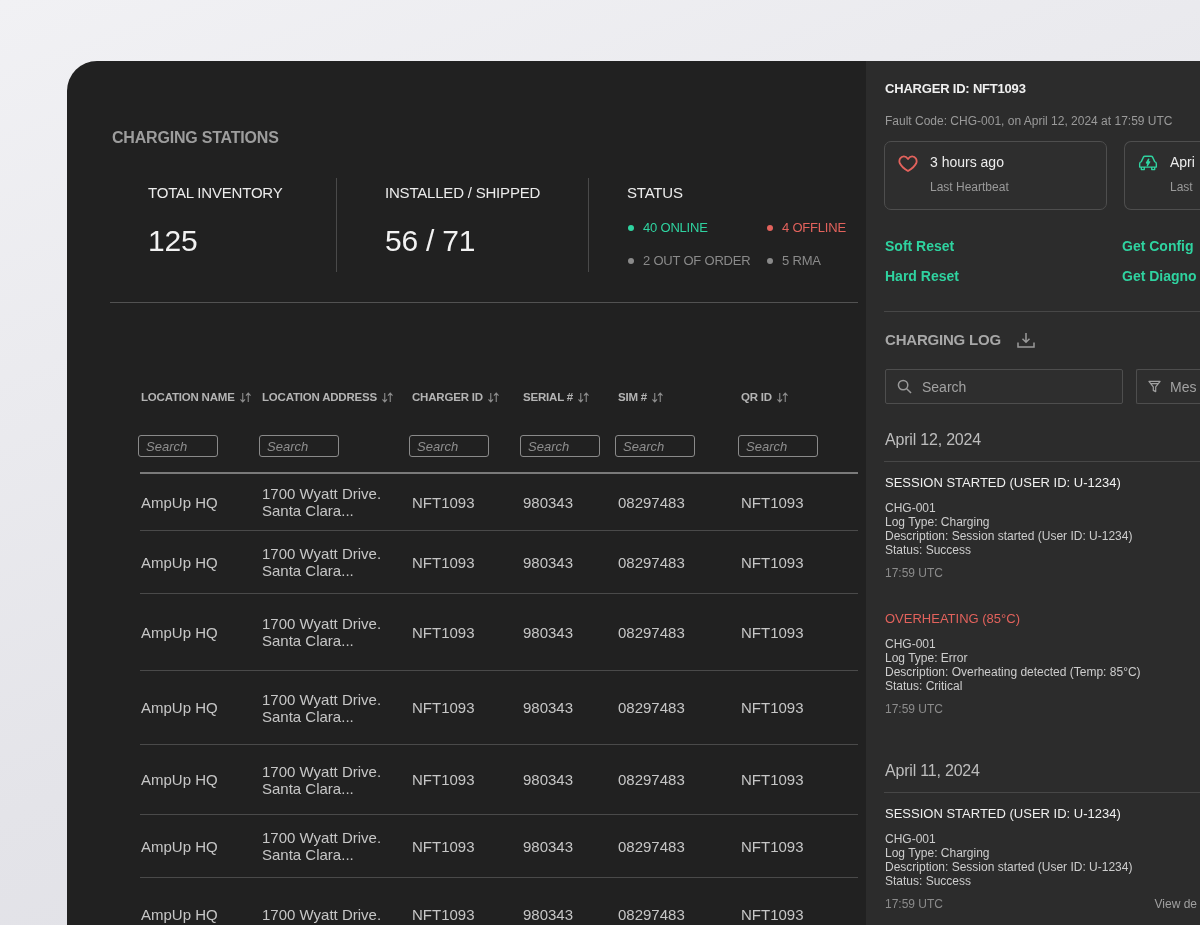 The width and height of the screenshot is (1200, 925). Describe the element at coordinates (1181, 187) in the screenshot. I see `card-label: Last` at that location.